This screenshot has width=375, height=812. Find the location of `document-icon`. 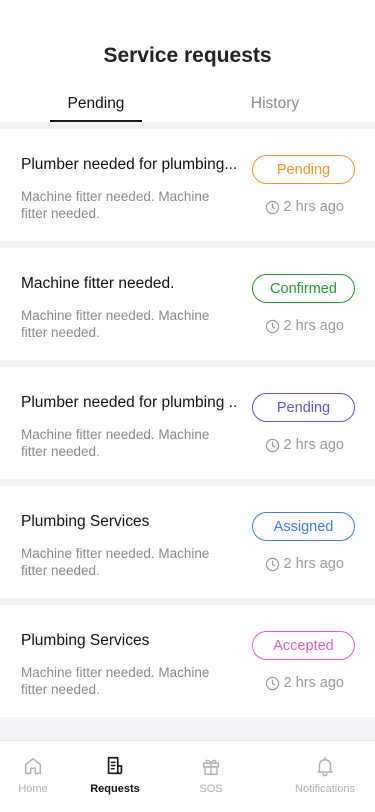

document-icon is located at coordinates (115, 765).